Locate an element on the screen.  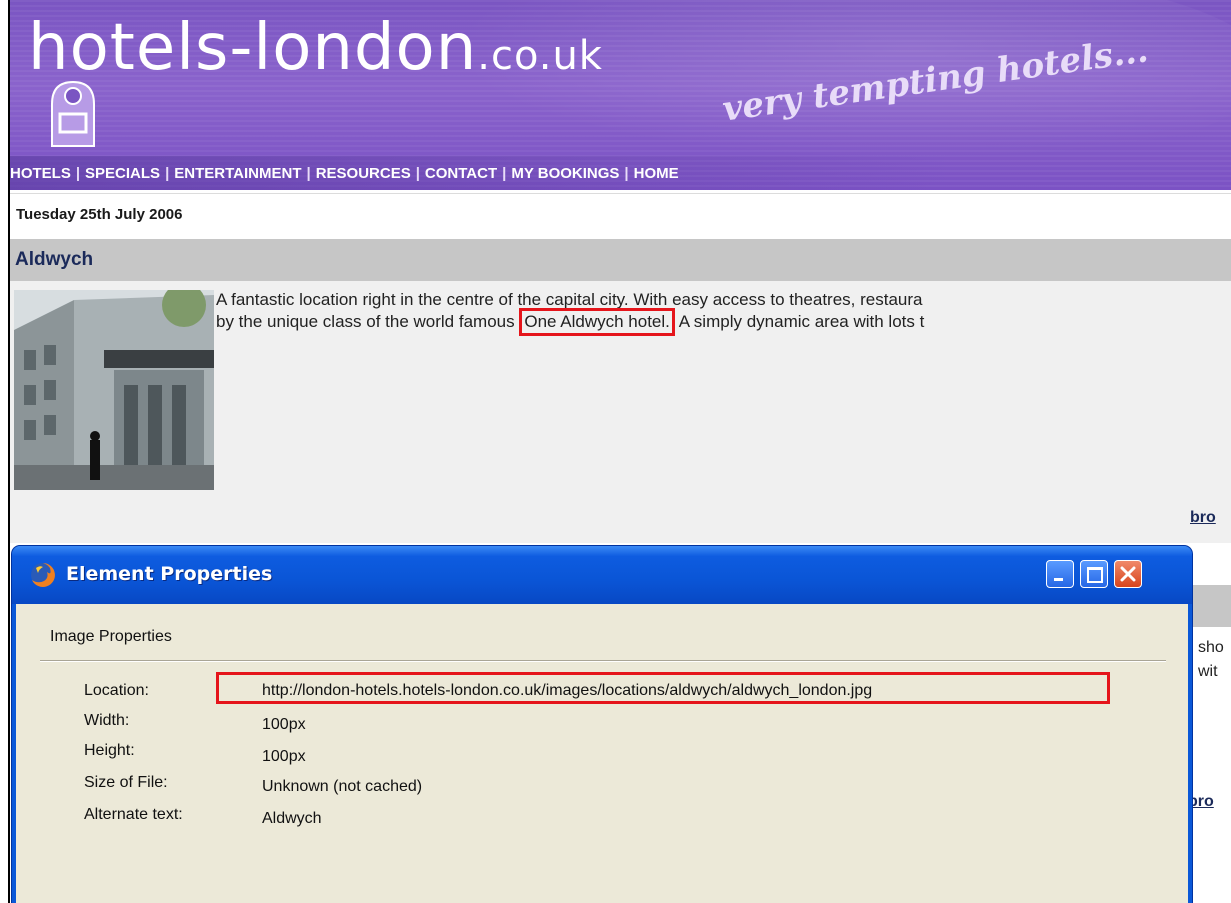
maximize-button is located at coordinates (1094, 574).